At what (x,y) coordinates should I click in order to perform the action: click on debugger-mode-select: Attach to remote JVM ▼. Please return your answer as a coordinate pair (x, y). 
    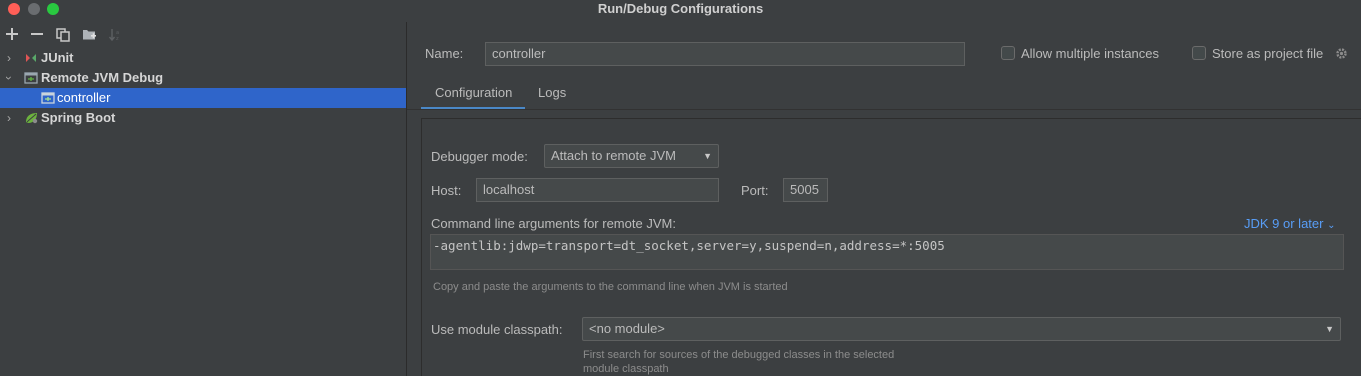
    Looking at the image, I should click on (631, 156).